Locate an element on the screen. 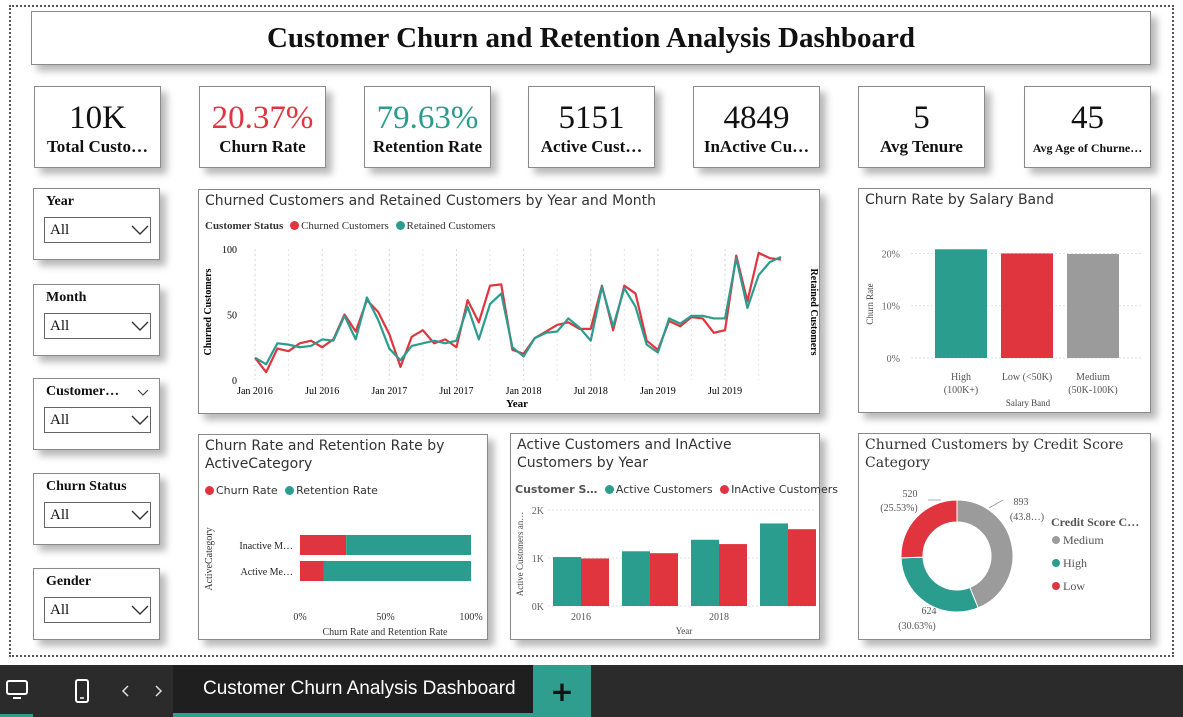 The height and width of the screenshot is (717, 1183). slicer-title: Churn Status is located at coordinates (86, 486).